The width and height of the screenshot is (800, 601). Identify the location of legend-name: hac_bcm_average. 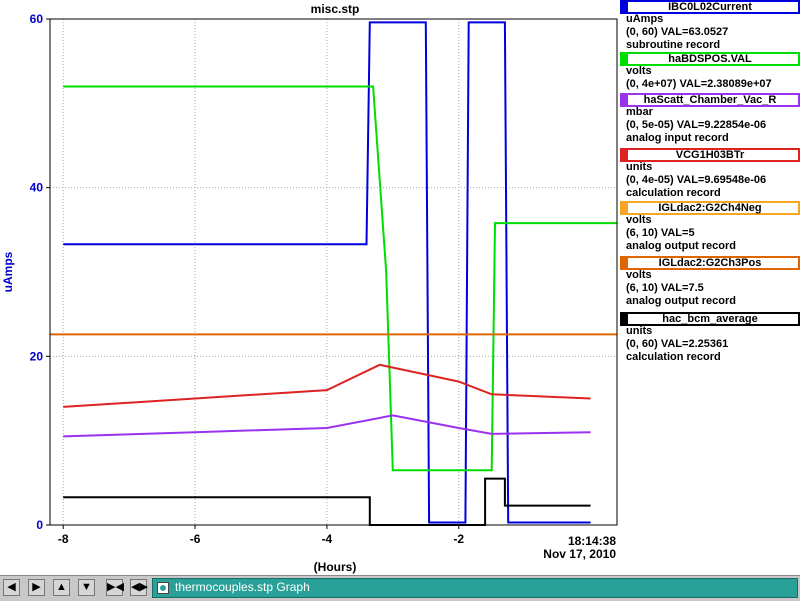
(710, 319).